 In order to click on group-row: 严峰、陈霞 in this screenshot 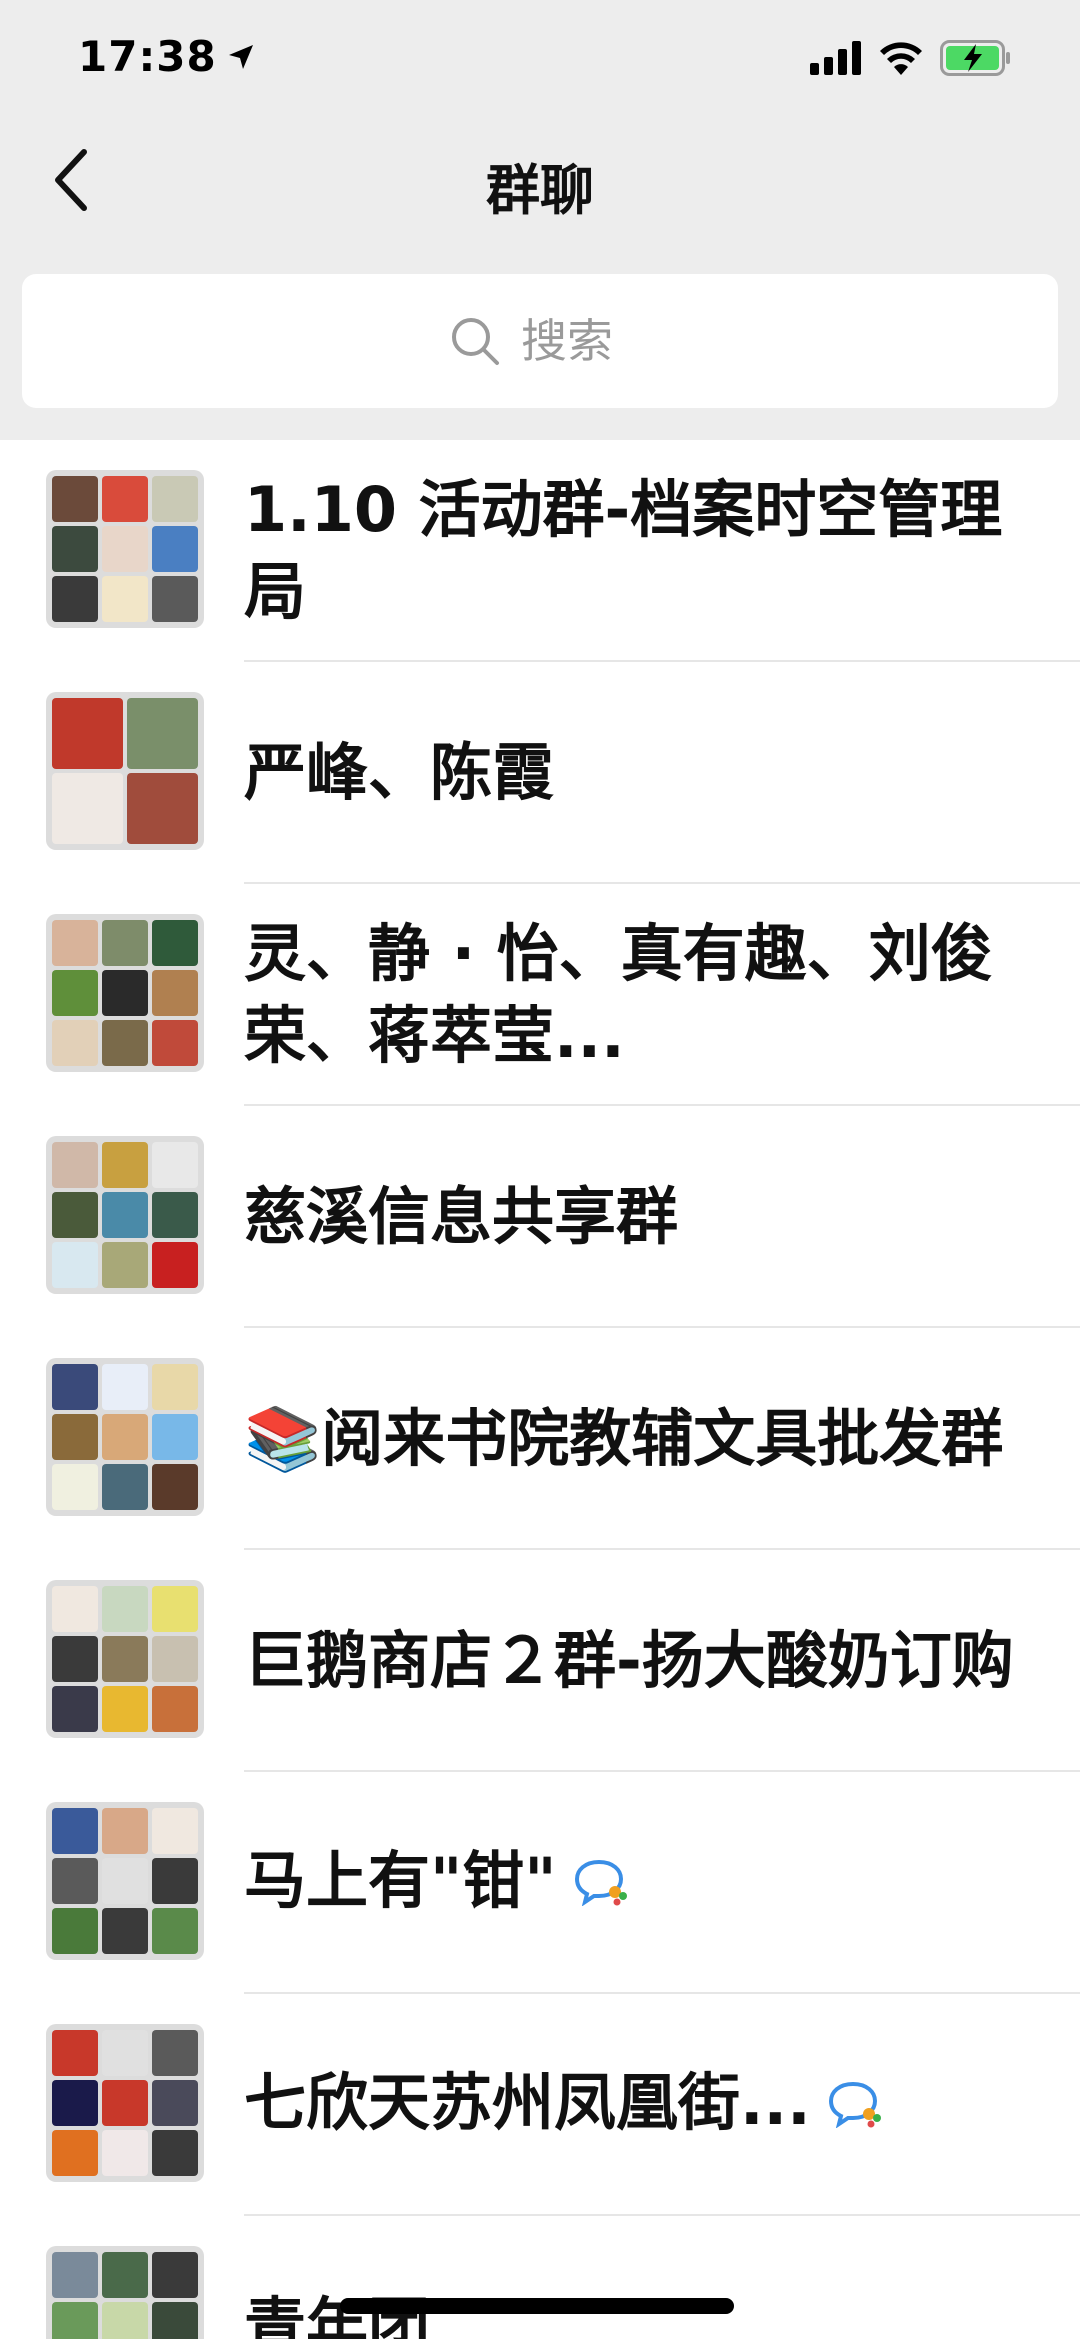, I will do `click(540, 773)`.